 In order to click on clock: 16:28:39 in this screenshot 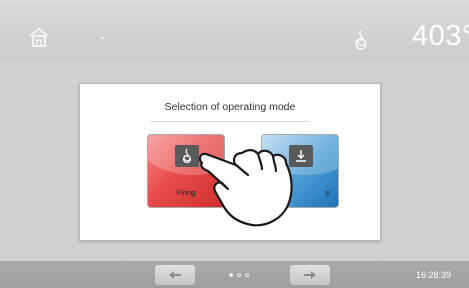, I will do `click(434, 275)`.